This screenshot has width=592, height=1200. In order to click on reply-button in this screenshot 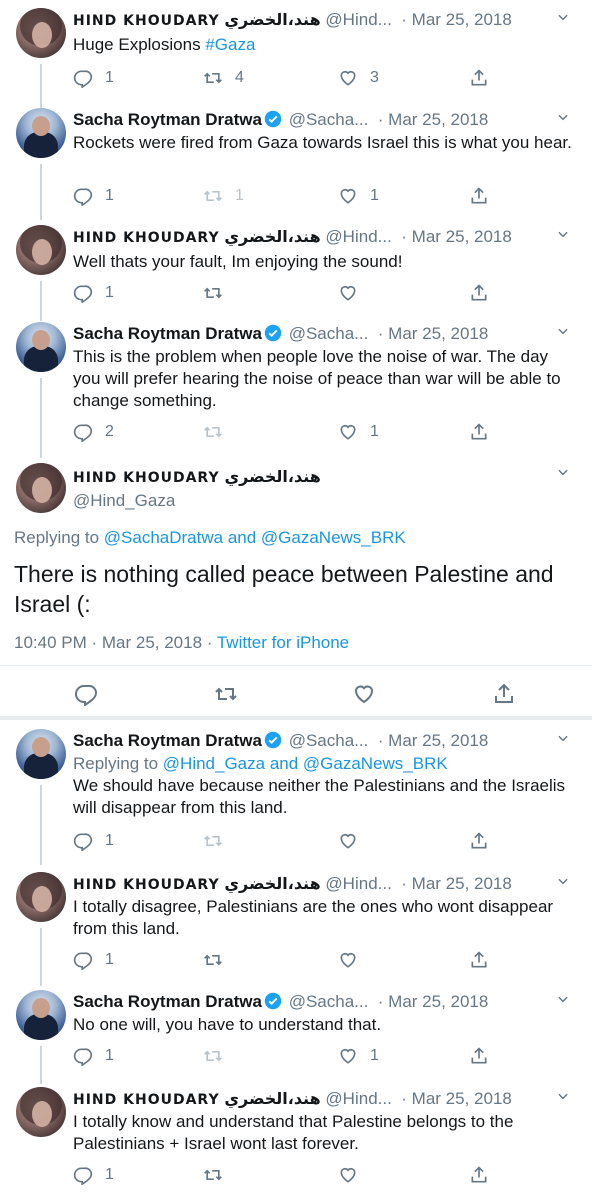, I will do `click(86, 694)`.